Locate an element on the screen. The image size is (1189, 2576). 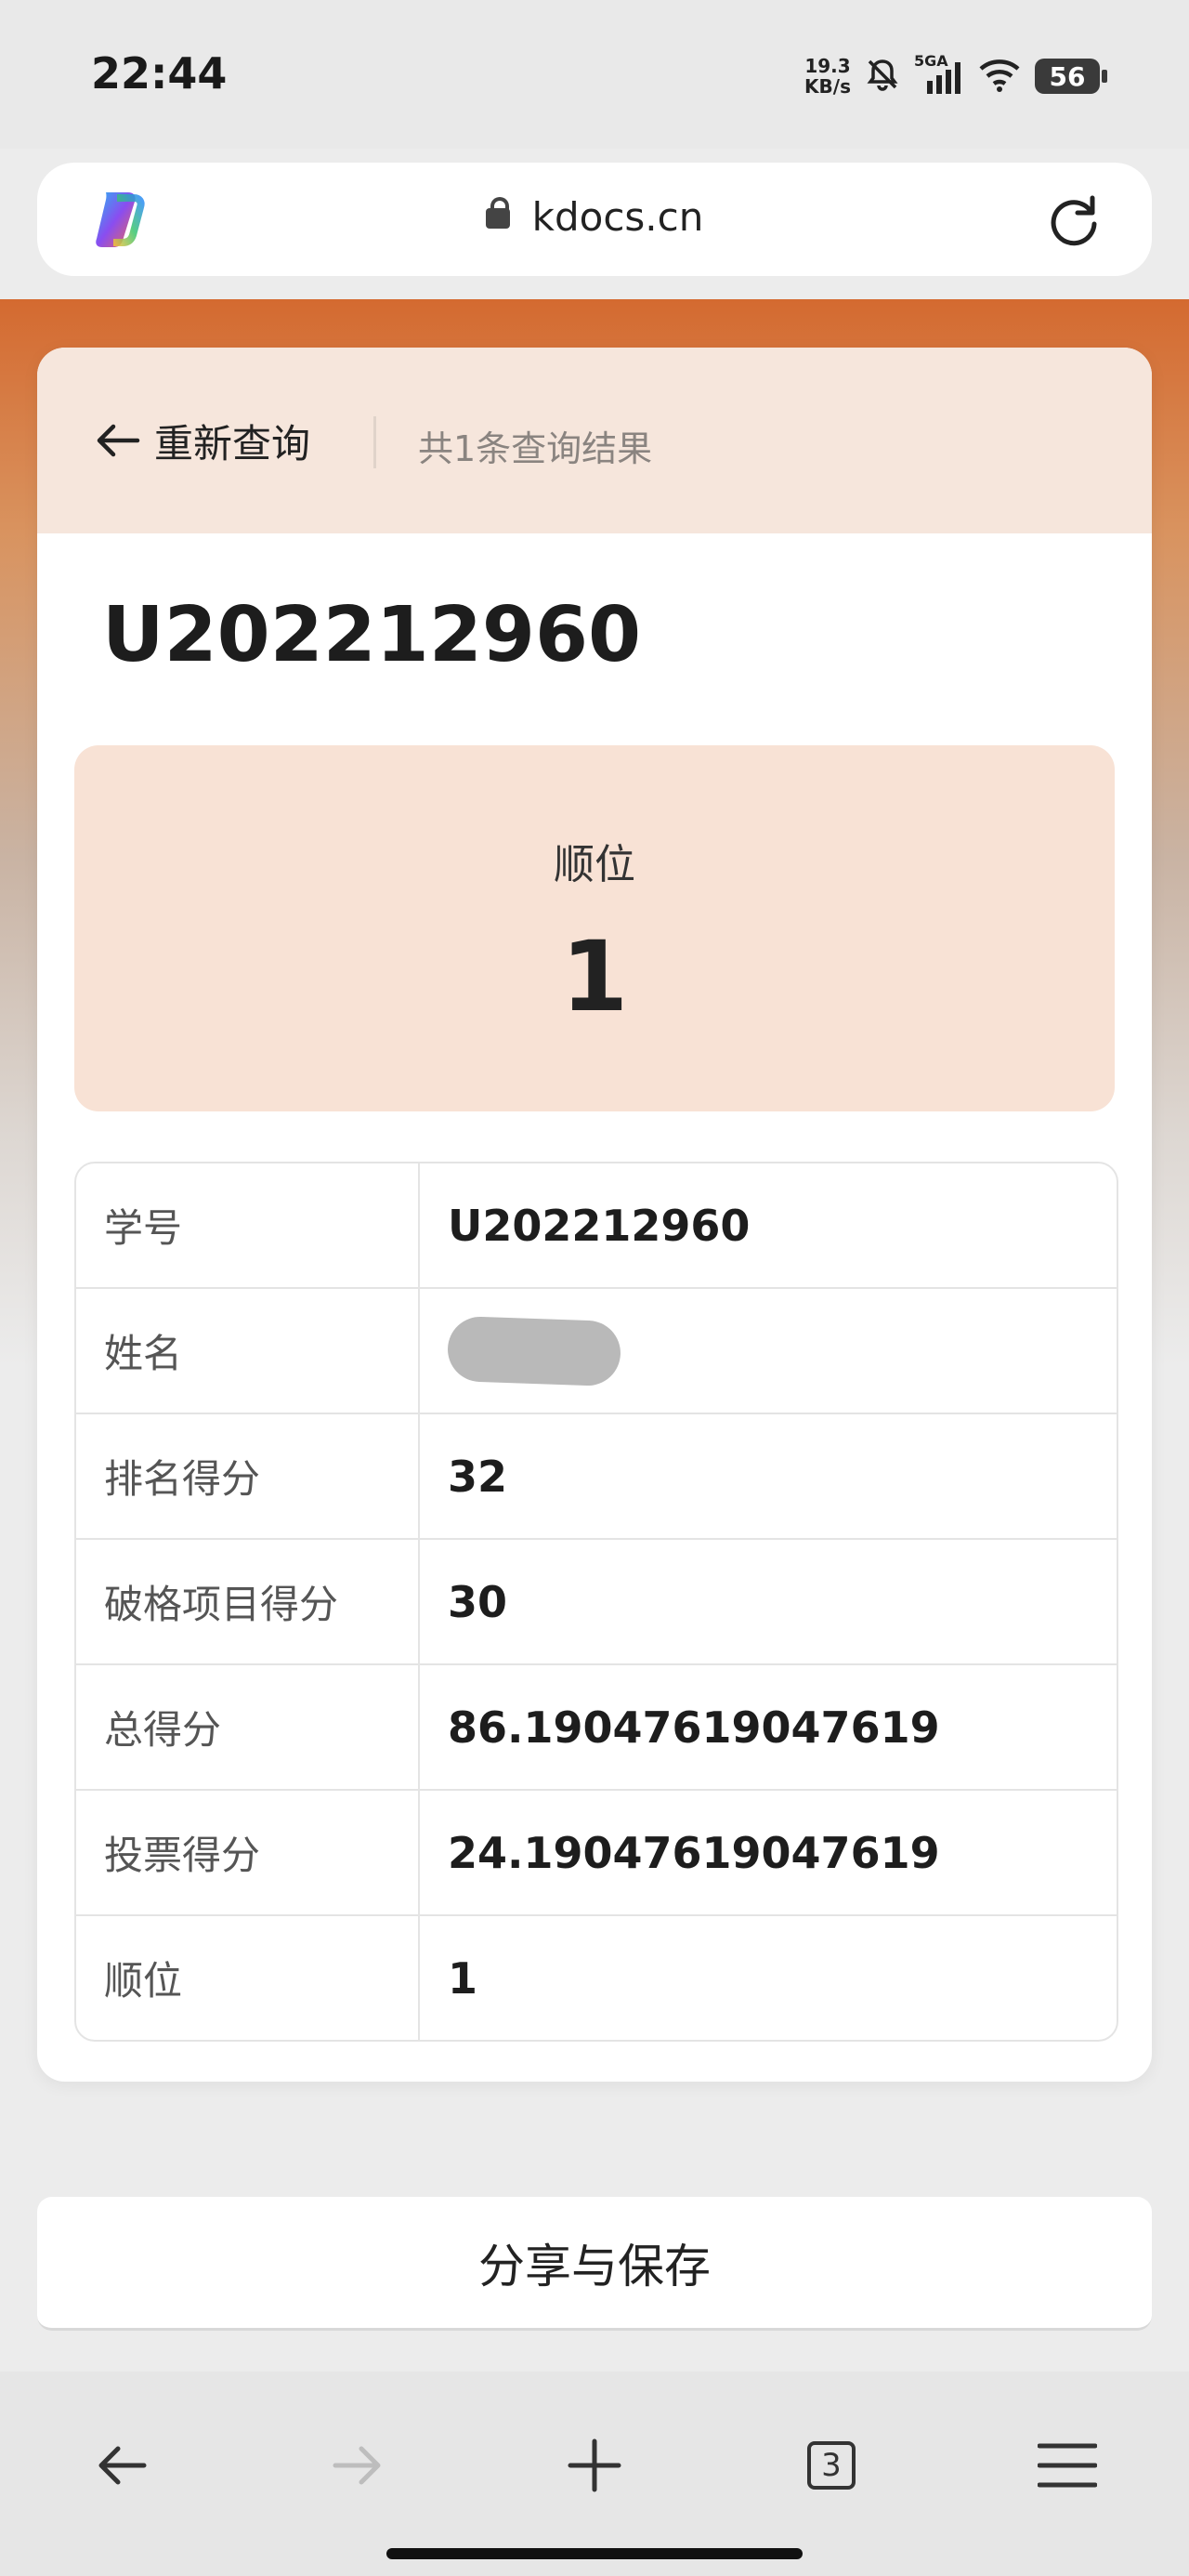
menu-icon is located at coordinates (1067, 2465).